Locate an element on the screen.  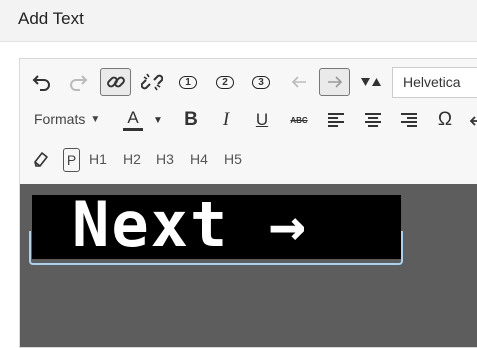
anchor-2-button: 2 is located at coordinates (225, 82).